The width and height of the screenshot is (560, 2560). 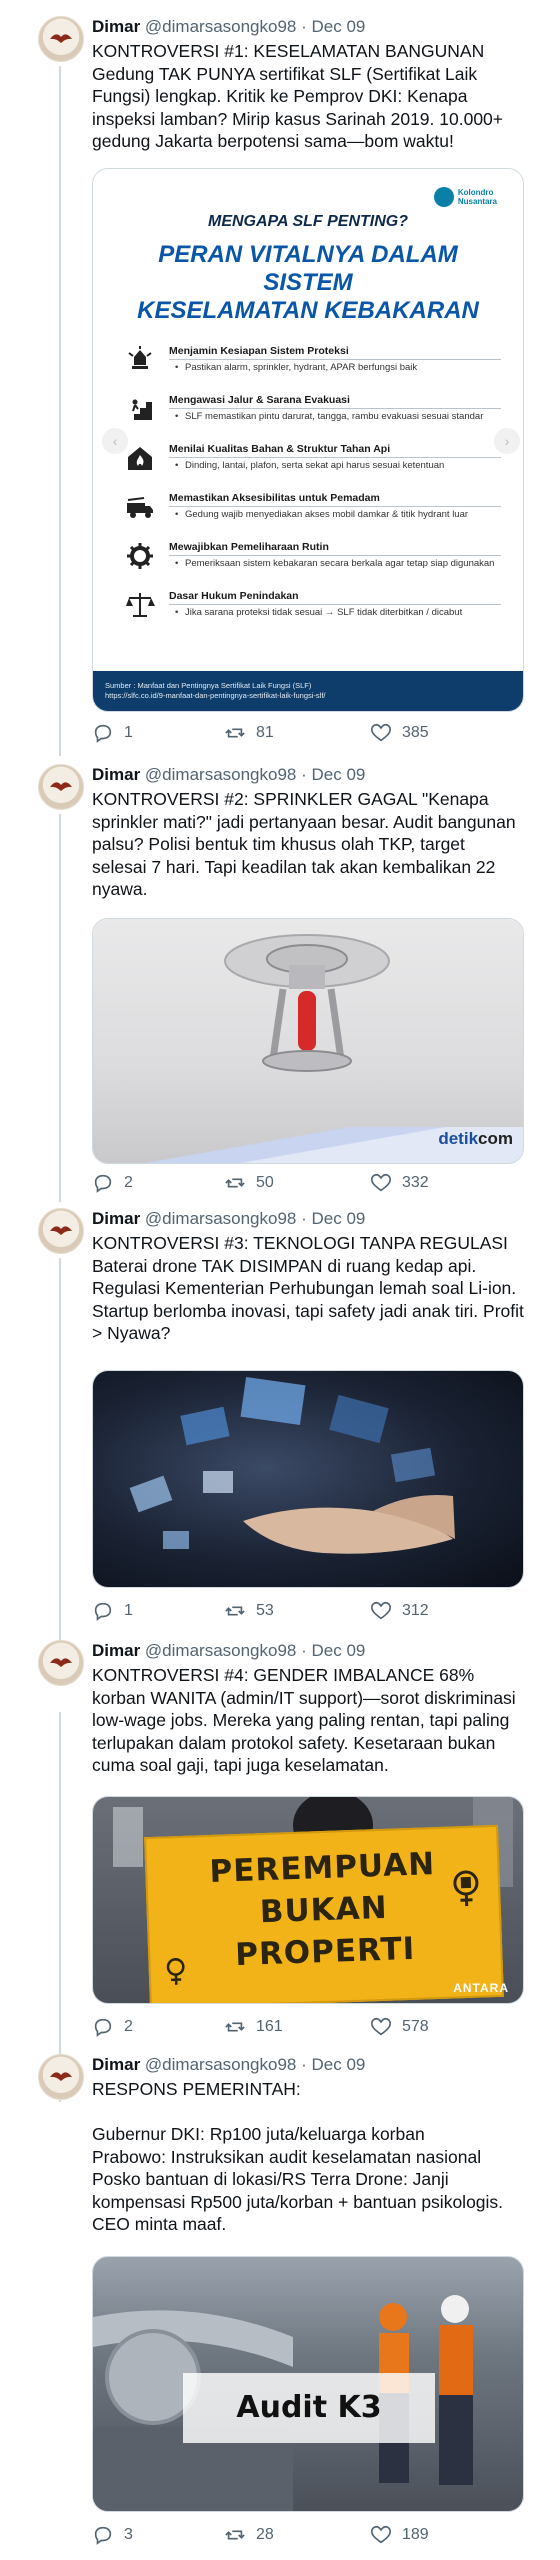 What do you see at coordinates (249, 733) in the screenshot?
I see `retweet-button: 81` at bounding box center [249, 733].